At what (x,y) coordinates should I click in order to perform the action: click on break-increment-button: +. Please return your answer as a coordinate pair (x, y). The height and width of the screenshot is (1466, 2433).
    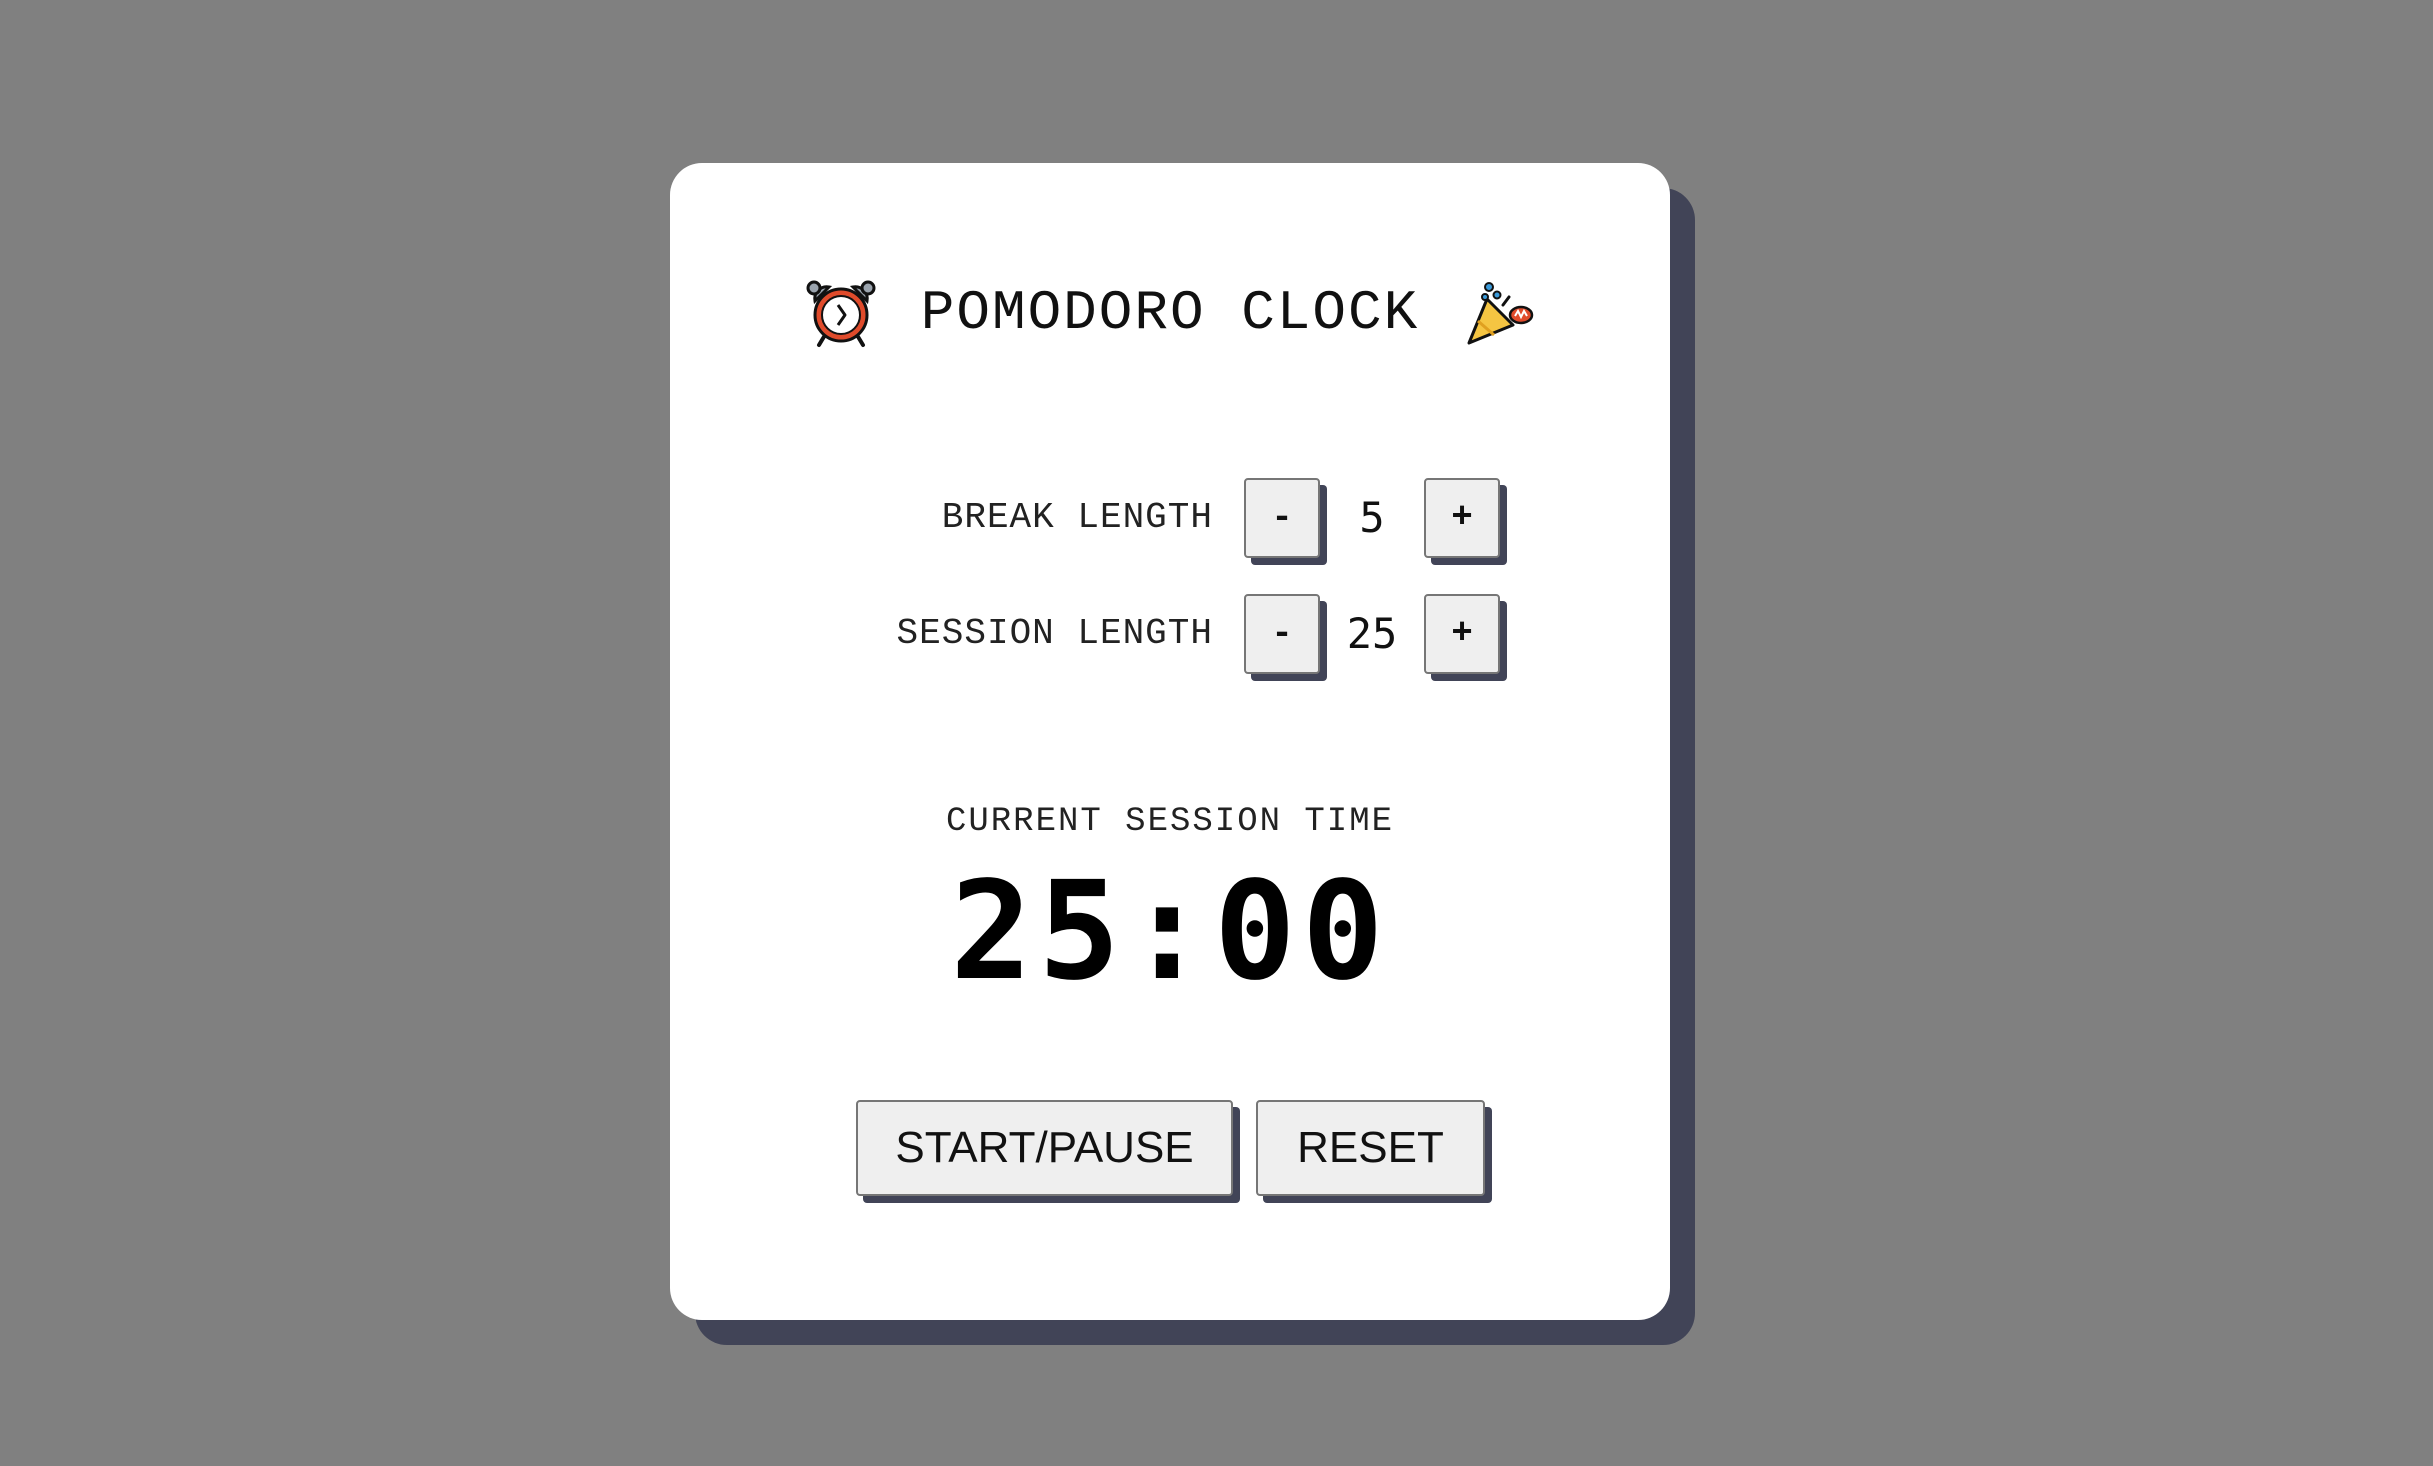
    Looking at the image, I should click on (1462, 518).